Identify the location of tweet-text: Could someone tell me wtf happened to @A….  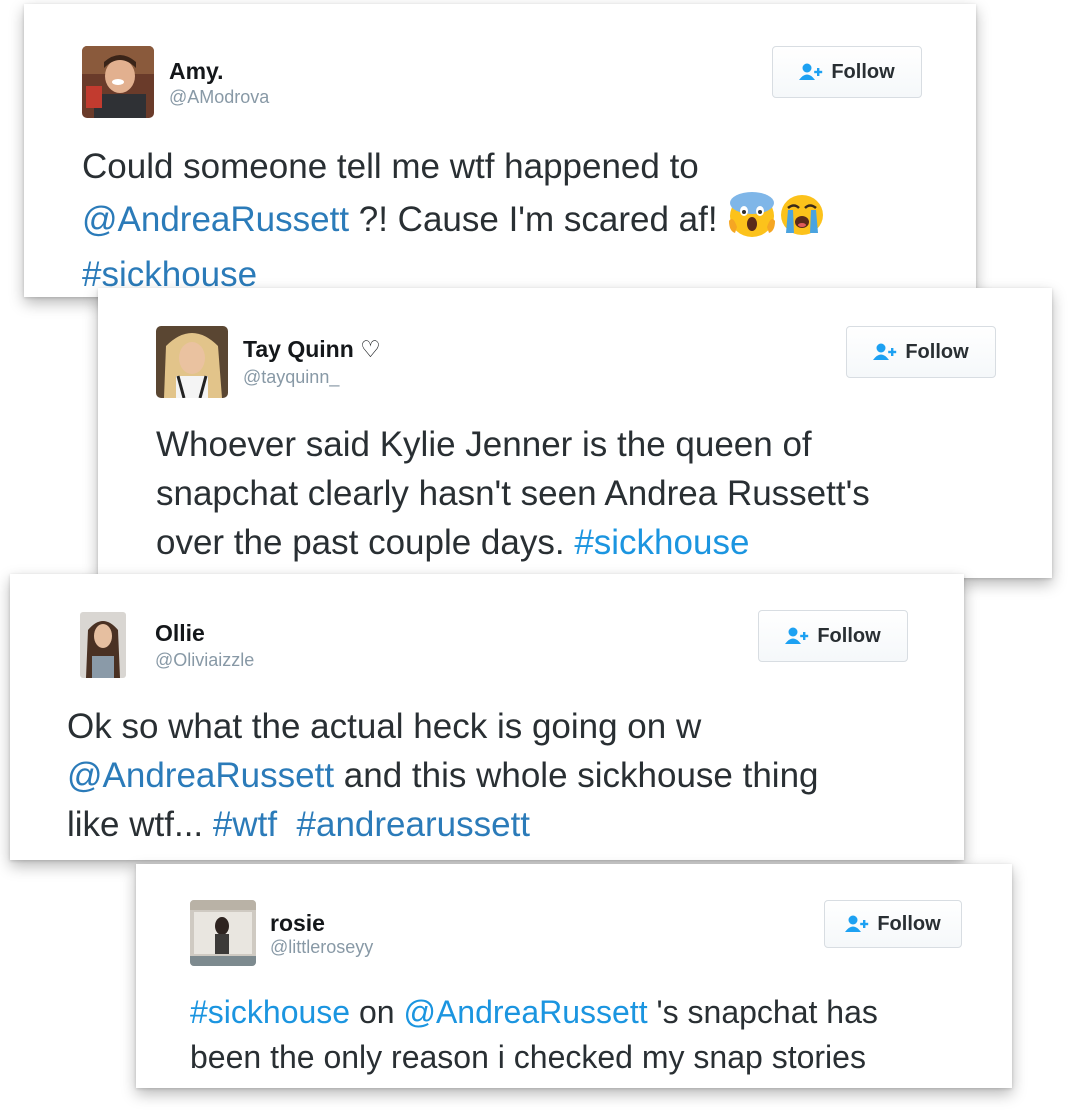
(454, 220).